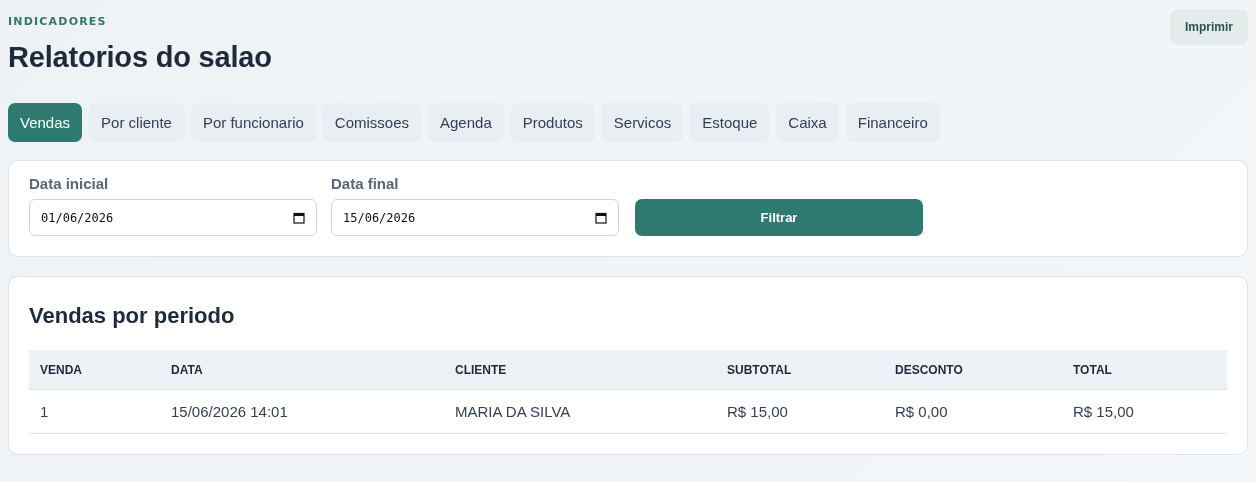  I want to click on report-tab: Agenda, so click(466, 122).